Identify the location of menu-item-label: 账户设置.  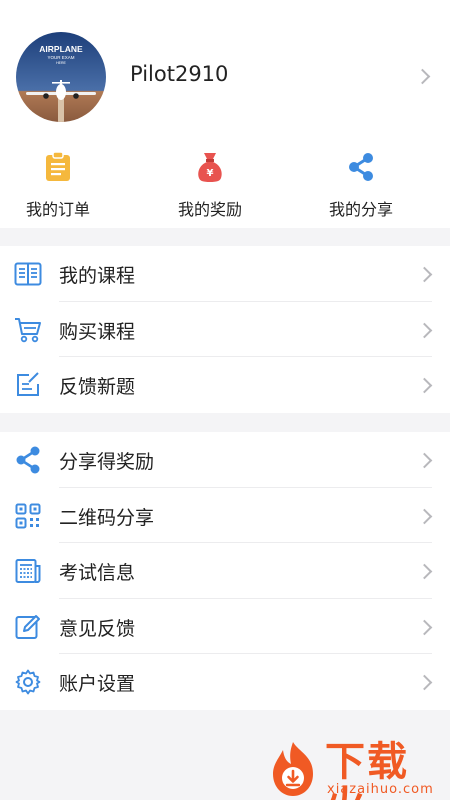
(97, 684).